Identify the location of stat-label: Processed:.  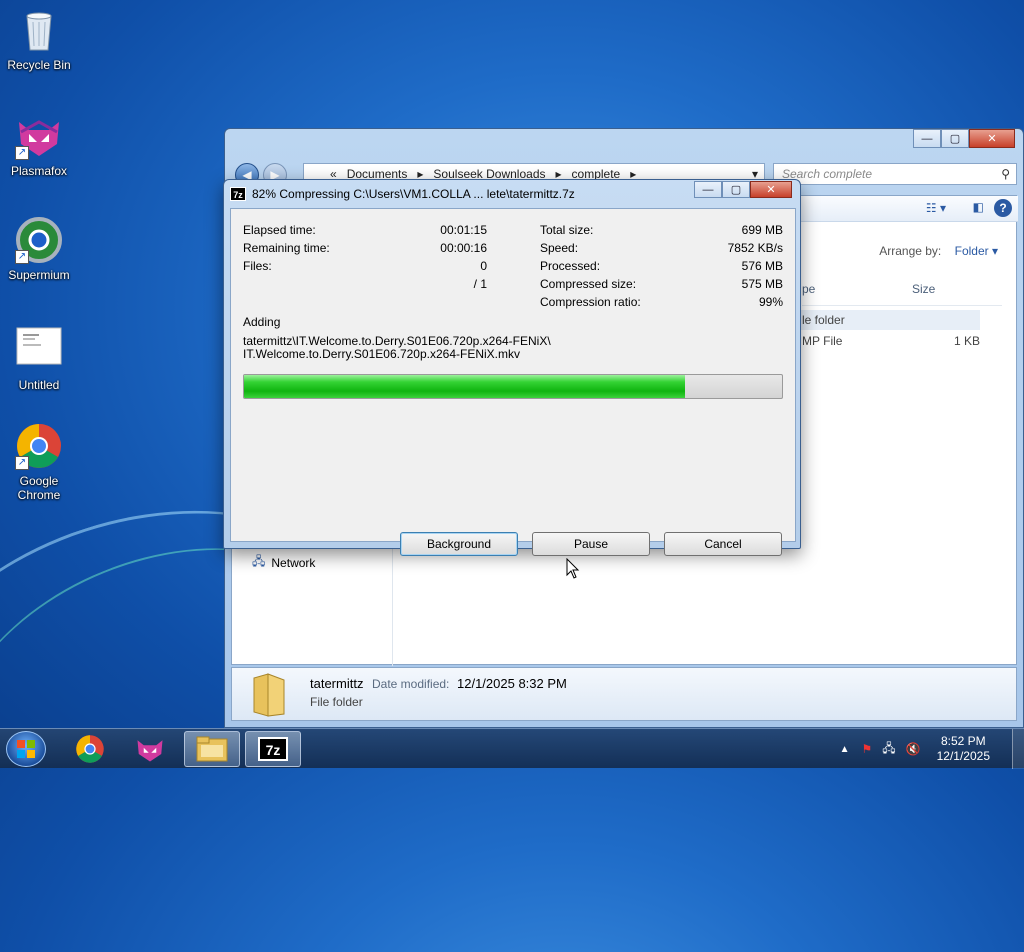
(570, 266).